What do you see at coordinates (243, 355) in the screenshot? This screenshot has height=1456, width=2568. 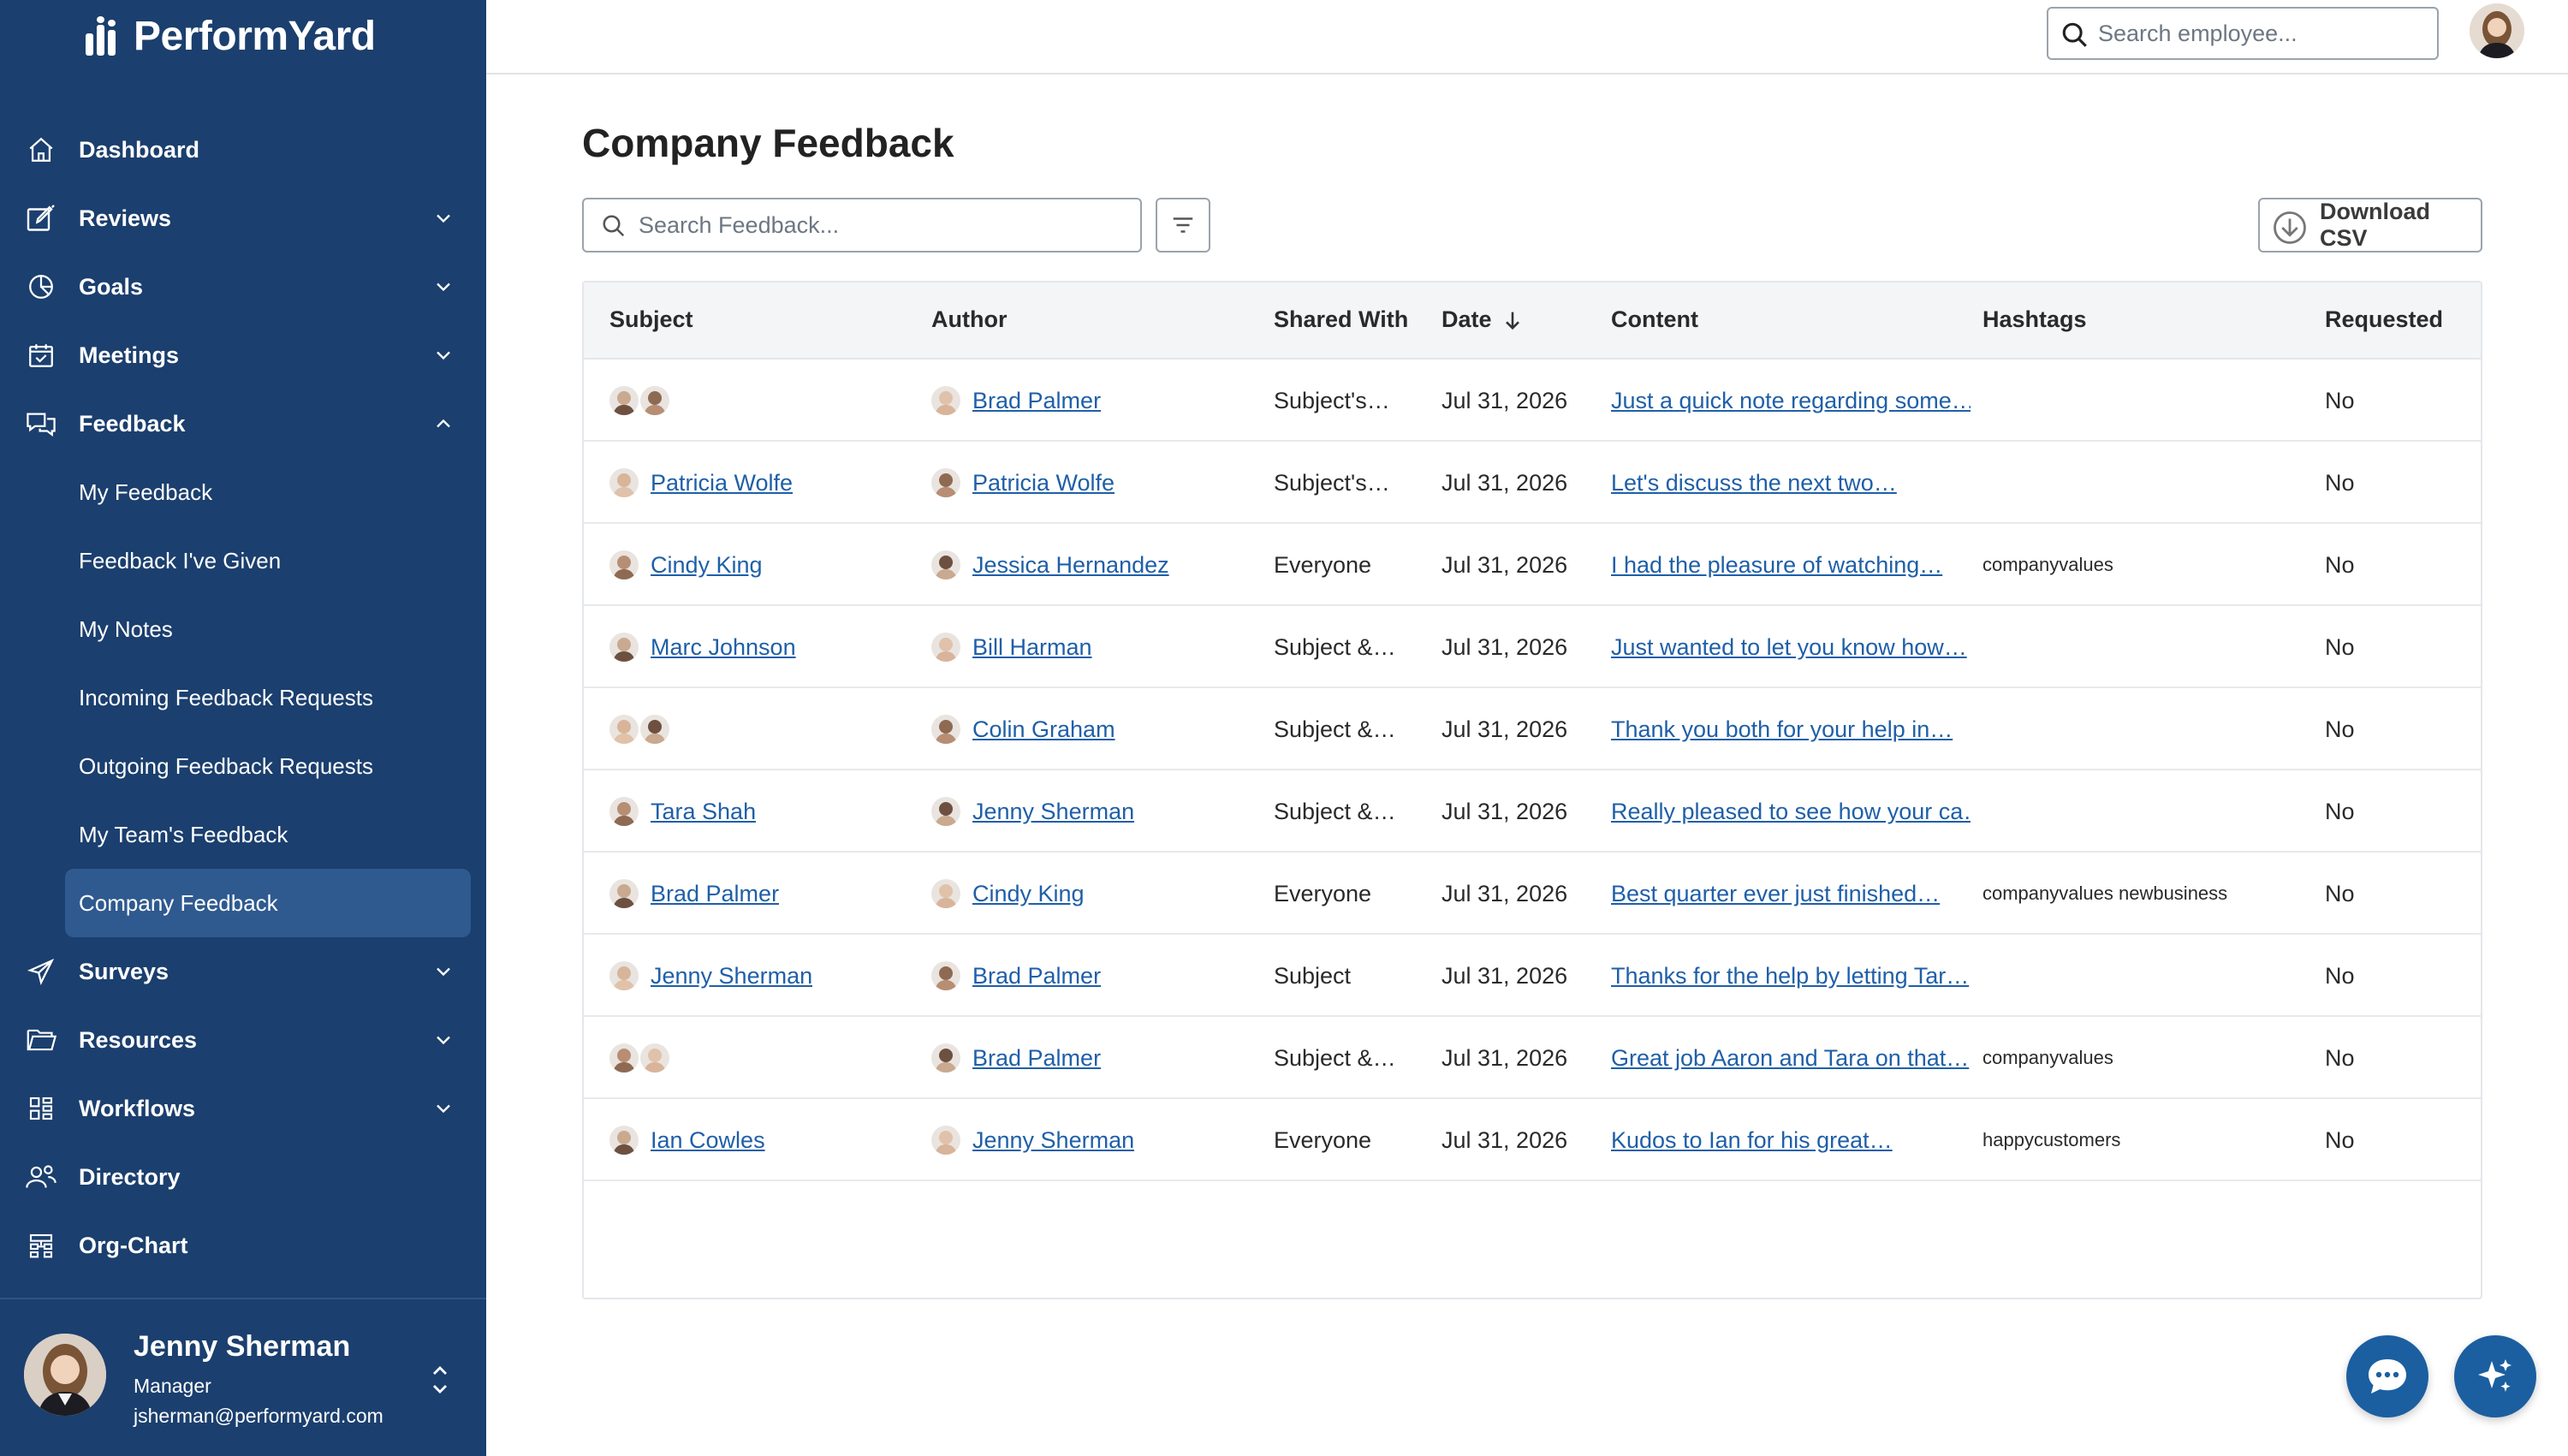 I see `sidebar-item-meetings: Meetings` at bounding box center [243, 355].